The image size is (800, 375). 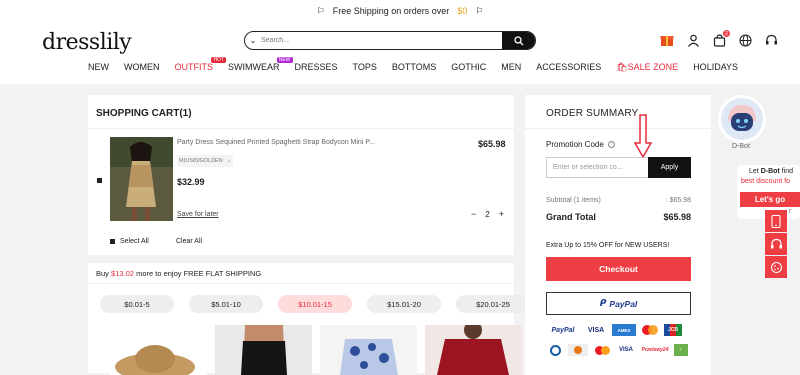 What do you see at coordinates (770, 199) in the screenshot?
I see `lets-go-button: Let's go` at bounding box center [770, 199].